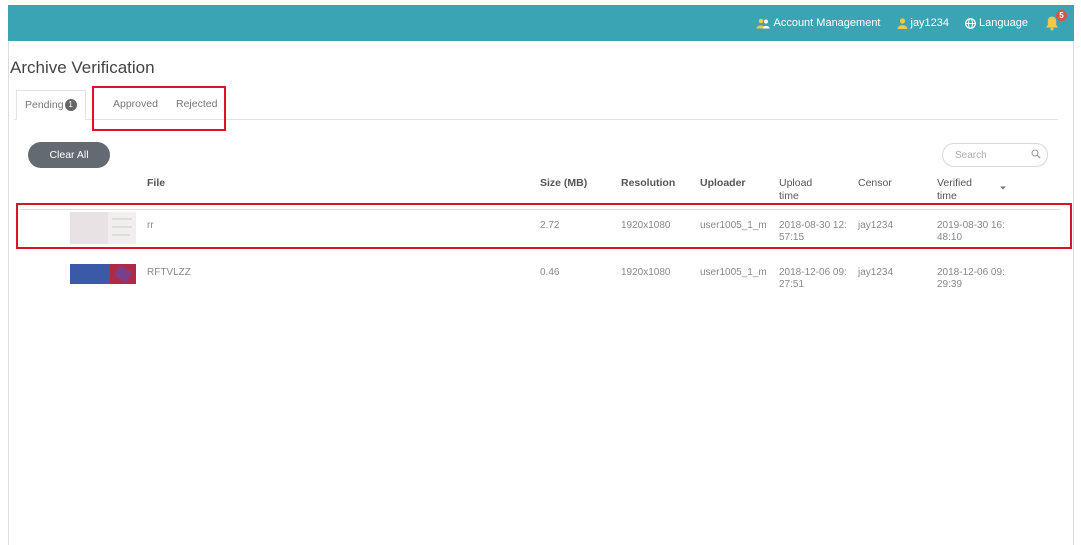 The image size is (1081, 545). What do you see at coordinates (1036, 155) in the screenshot?
I see `search-icon` at bounding box center [1036, 155].